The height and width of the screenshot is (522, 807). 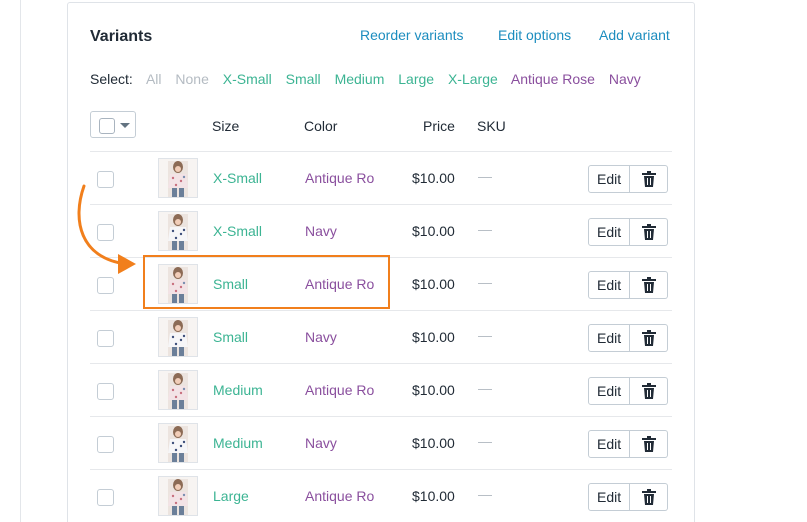 What do you see at coordinates (381, 495) in the screenshot?
I see `table-row: Large Antique Ro $10.00 — Edit` at bounding box center [381, 495].